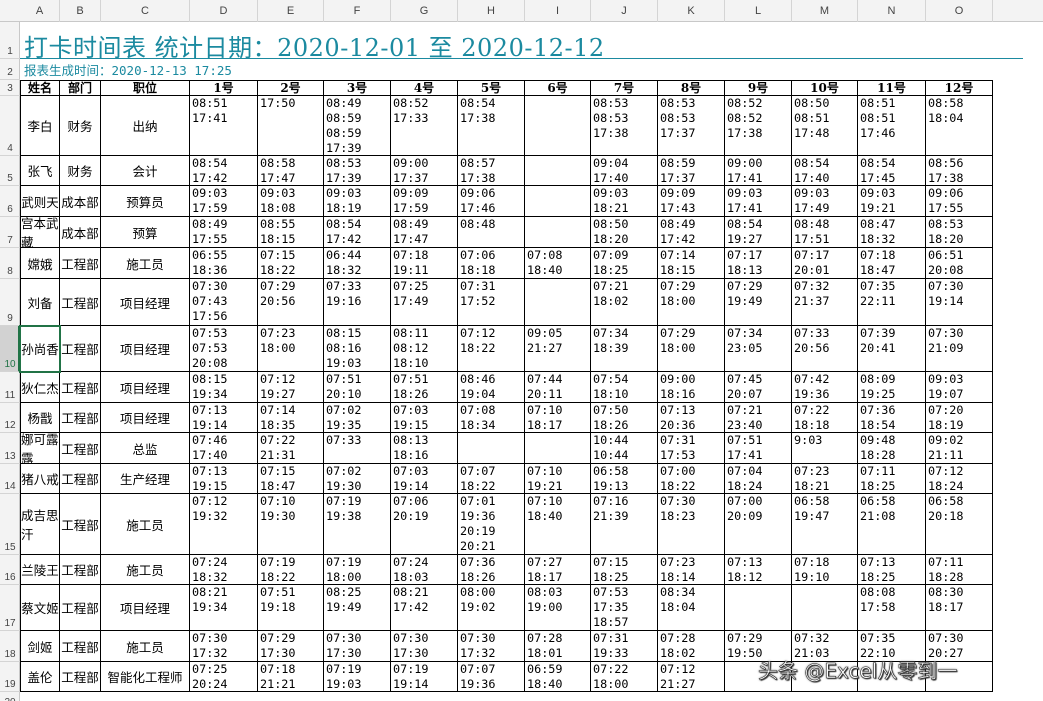  What do you see at coordinates (10, 201) in the screenshot?
I see `row-header-6: 6` at bounding box center [10, 201].